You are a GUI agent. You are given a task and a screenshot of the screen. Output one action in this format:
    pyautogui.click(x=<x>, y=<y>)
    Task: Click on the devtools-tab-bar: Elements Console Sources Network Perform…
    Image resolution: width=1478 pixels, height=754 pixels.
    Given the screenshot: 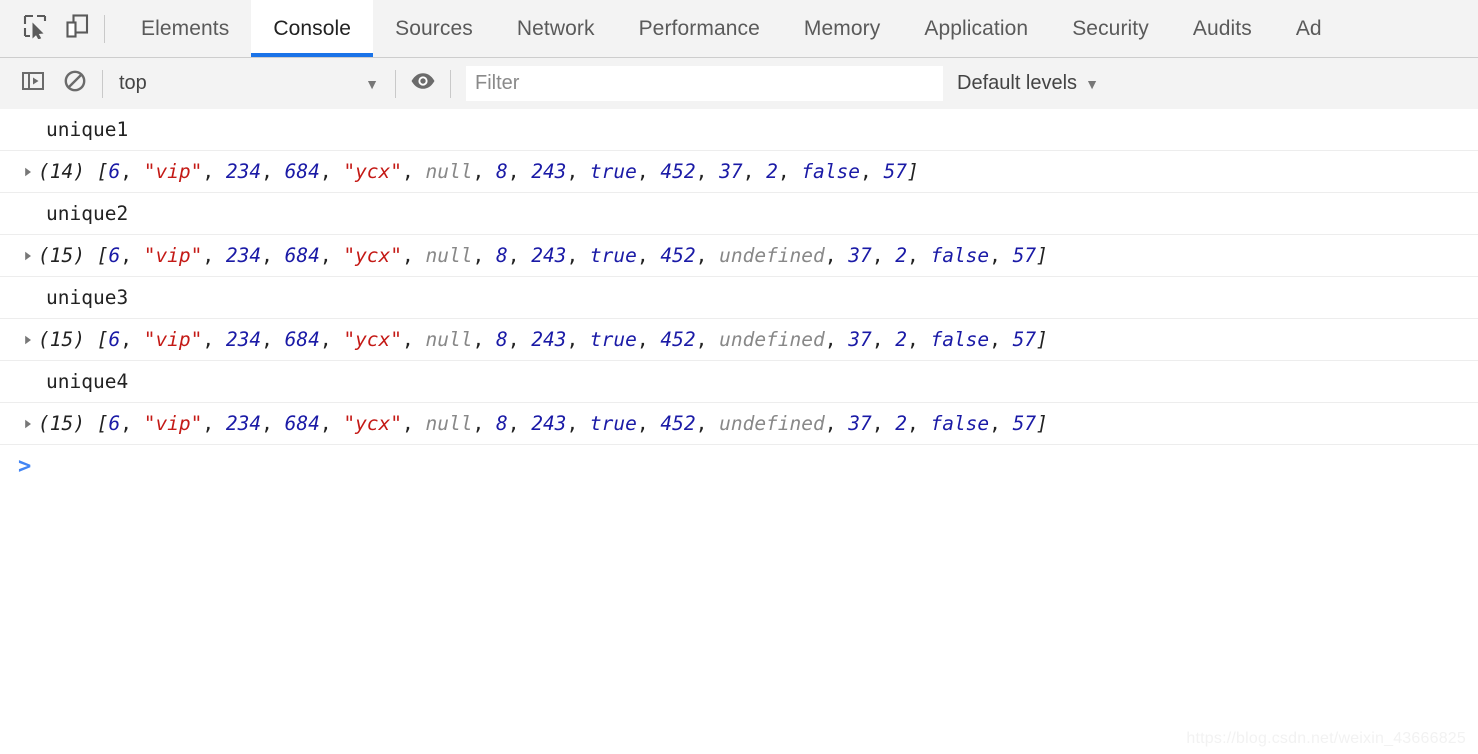 What is the action you would take?
    pyautogui.click(x=739, y=29)
    